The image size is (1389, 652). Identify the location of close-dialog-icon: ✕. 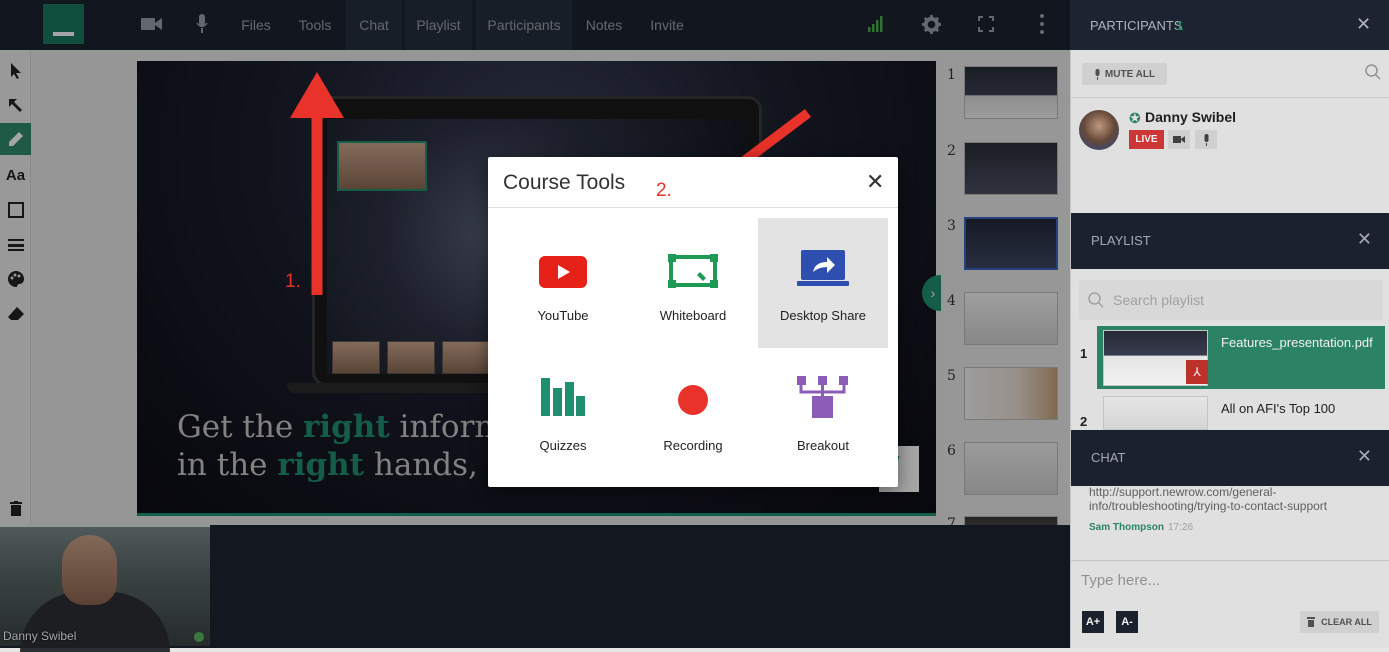
(875, 182).